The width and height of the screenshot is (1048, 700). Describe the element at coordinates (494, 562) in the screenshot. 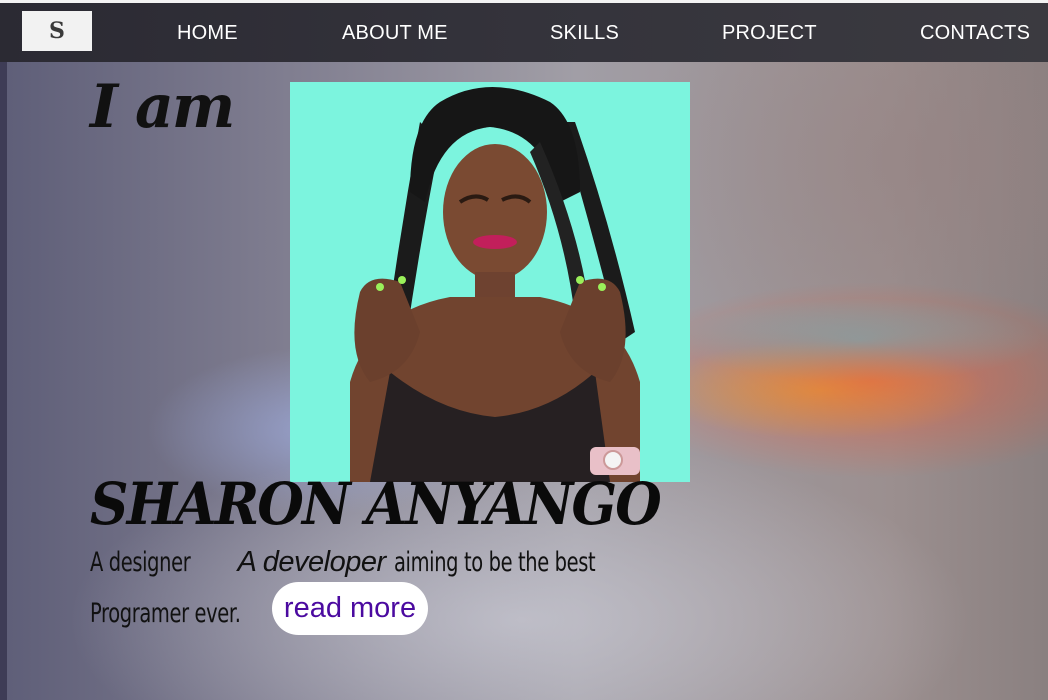

I see `tagline-aim: aiming to be the best` at that location.